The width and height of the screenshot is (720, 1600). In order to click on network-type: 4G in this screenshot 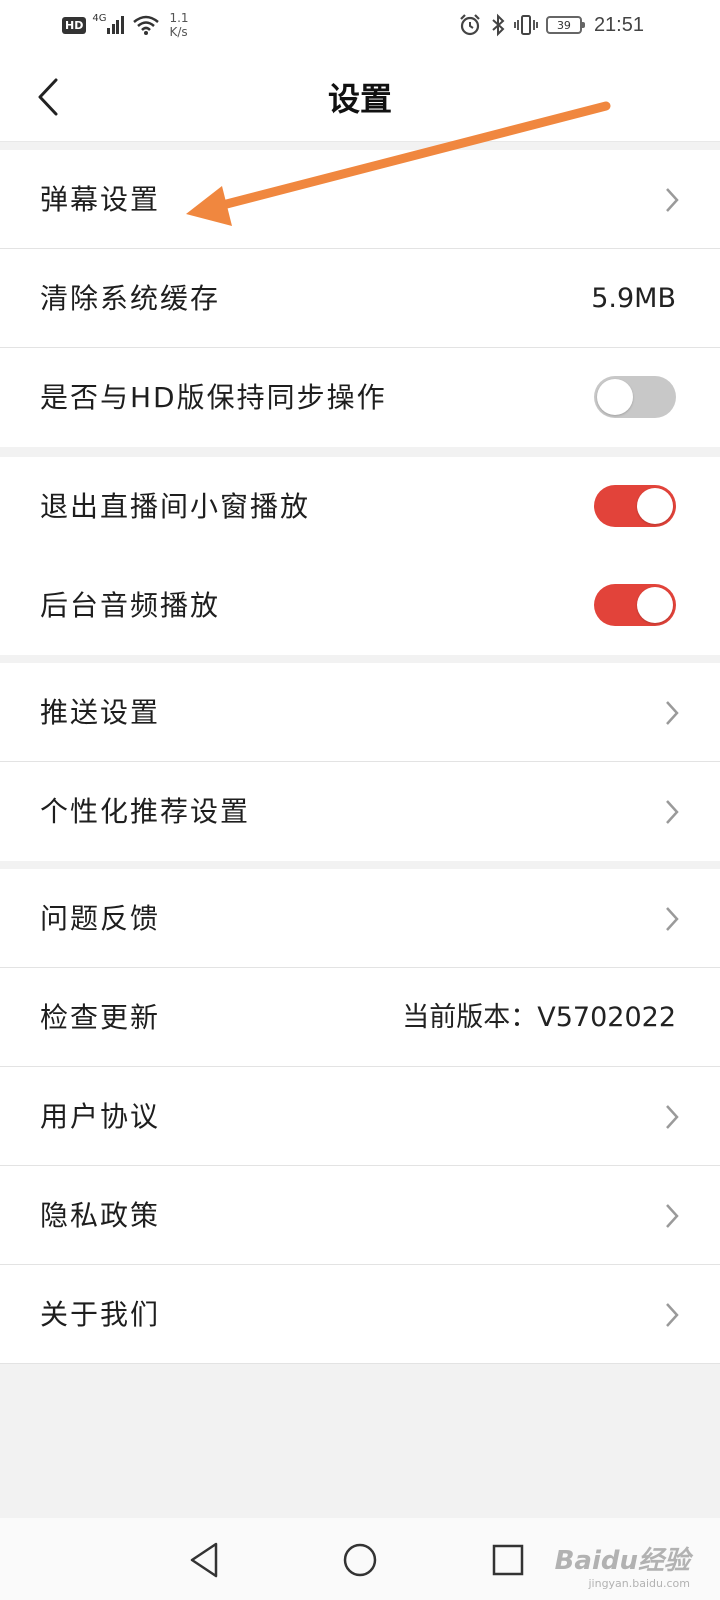, I will do `click(99, 18)`.